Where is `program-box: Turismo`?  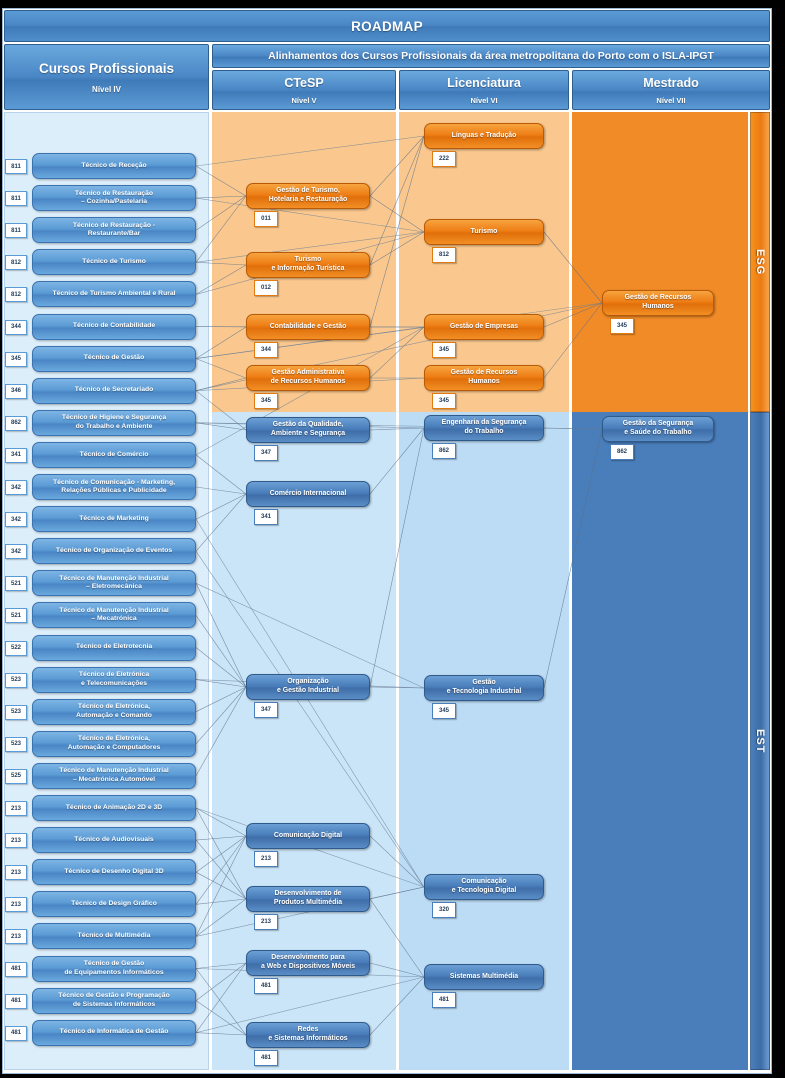
program-box: Turismo is located at coordinates (484, 232).